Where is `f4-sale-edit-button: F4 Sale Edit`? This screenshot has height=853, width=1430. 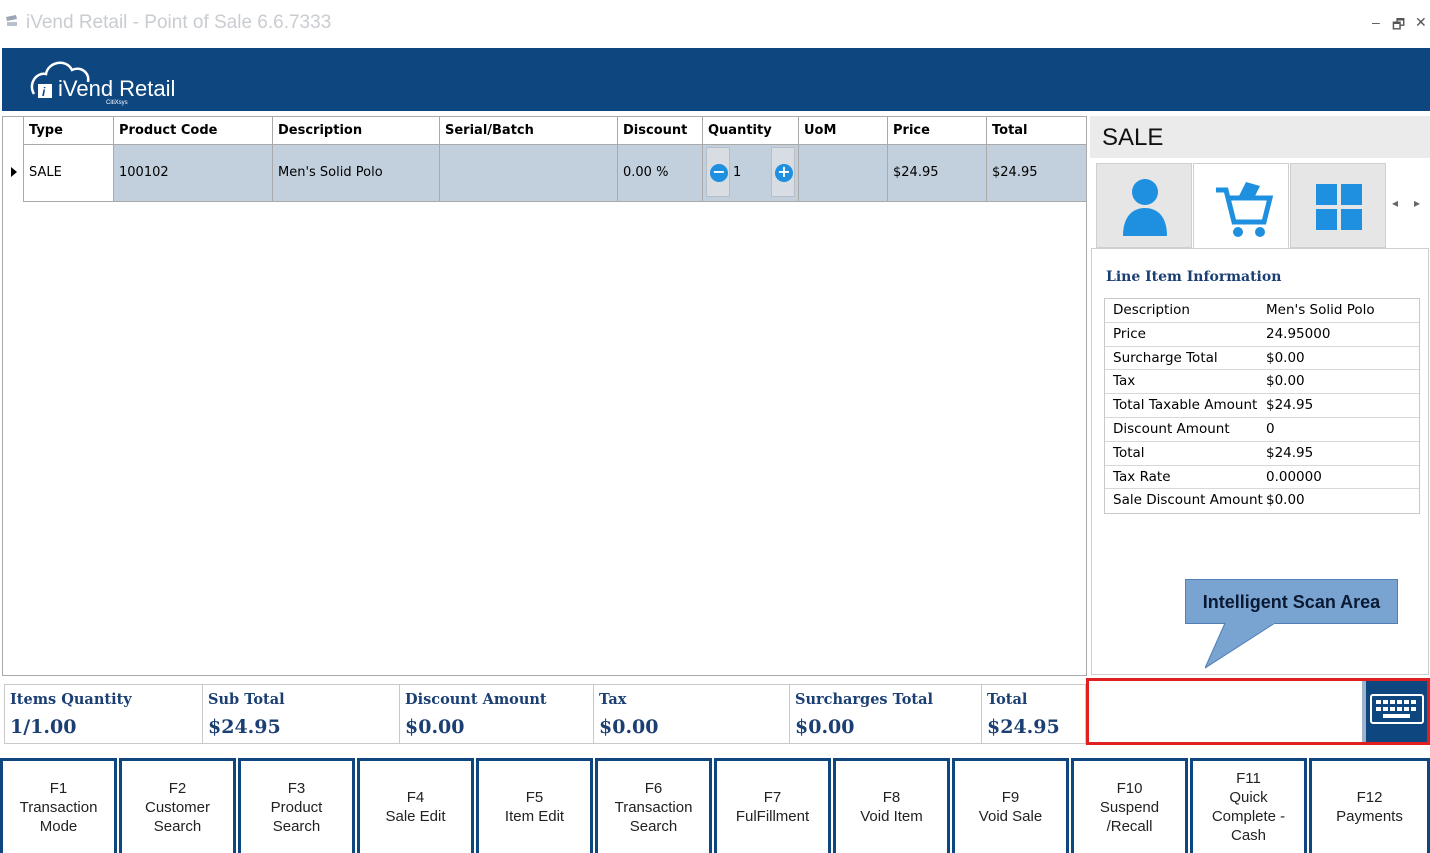
f4-sale-edit-button: F4 Sale Edit is located at coordinates (415, 805).